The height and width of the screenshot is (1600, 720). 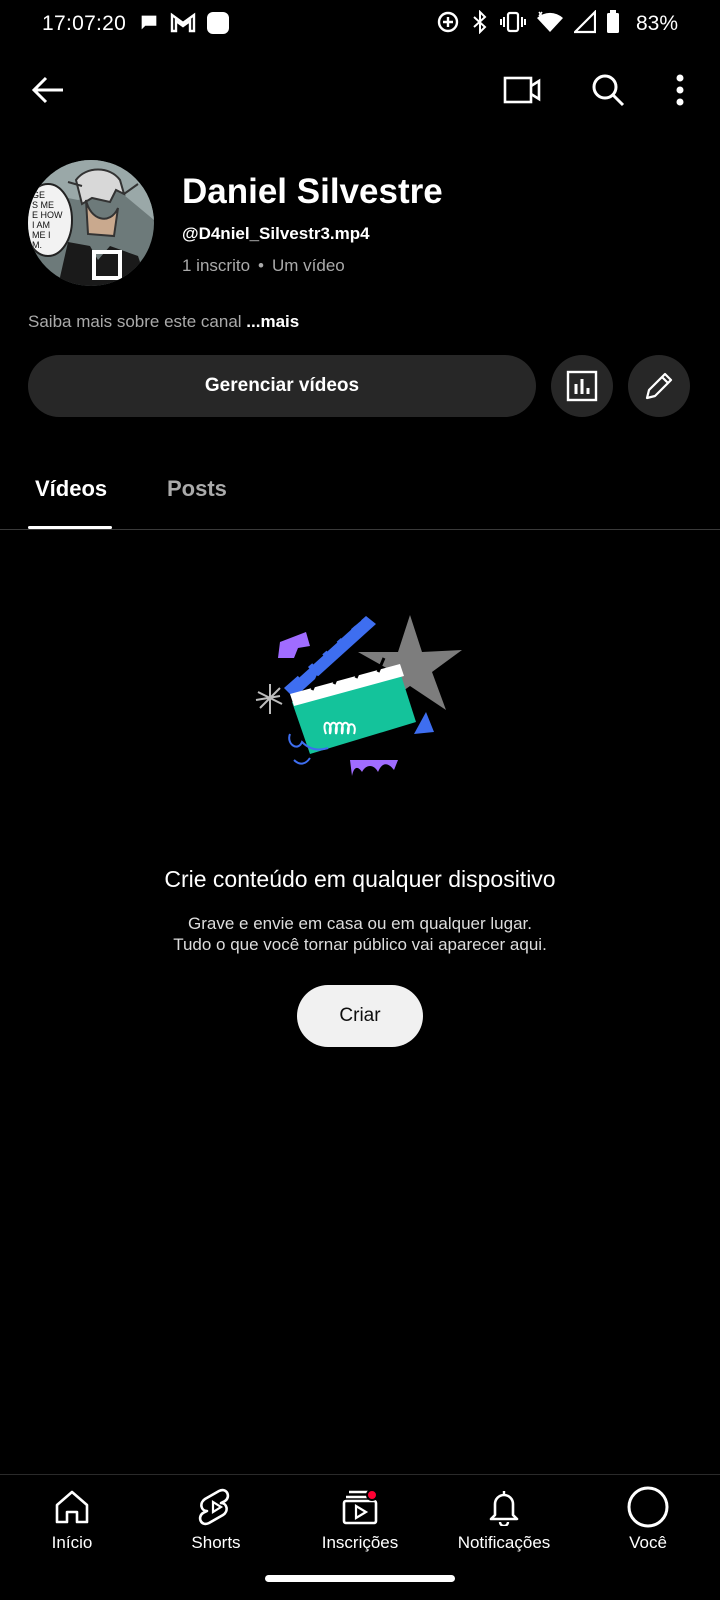 I want to click on edit-channel-button, so click(x=659, y=386).